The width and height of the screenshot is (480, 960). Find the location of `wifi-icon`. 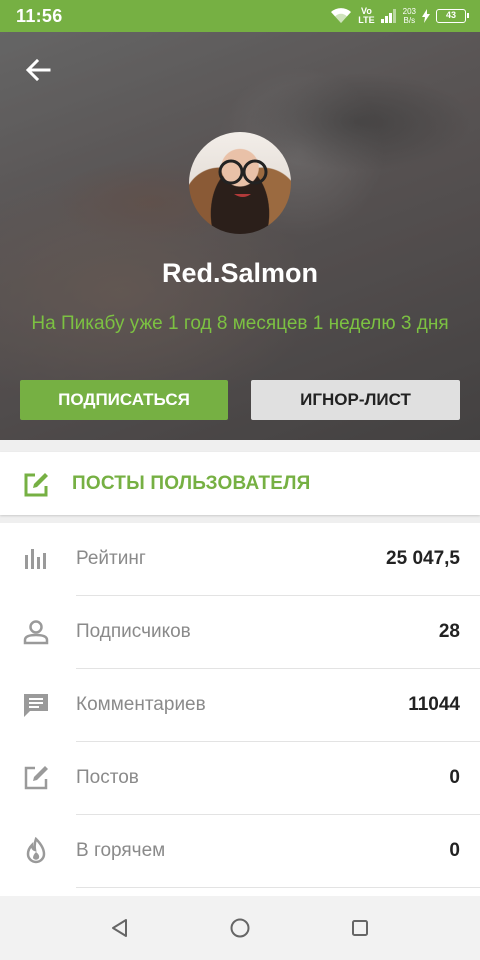

wifi-icon is located at coordinates (341, 16).